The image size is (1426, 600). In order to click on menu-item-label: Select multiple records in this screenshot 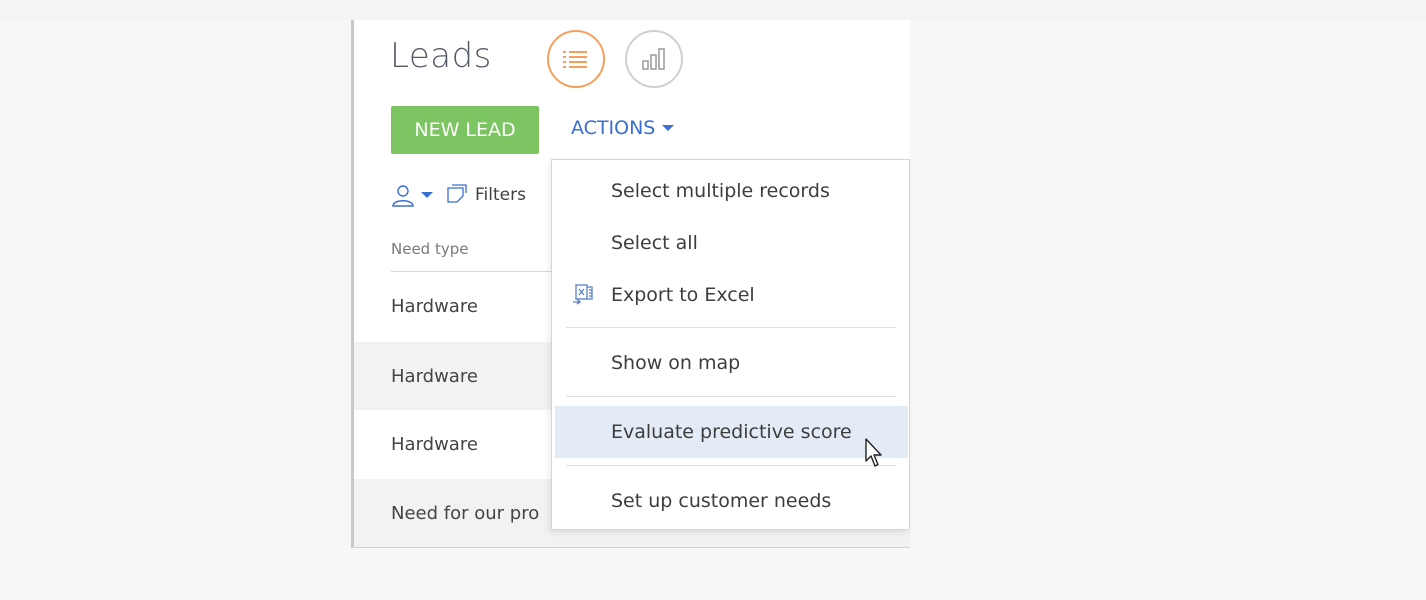, I will do `click(720, 191)`.